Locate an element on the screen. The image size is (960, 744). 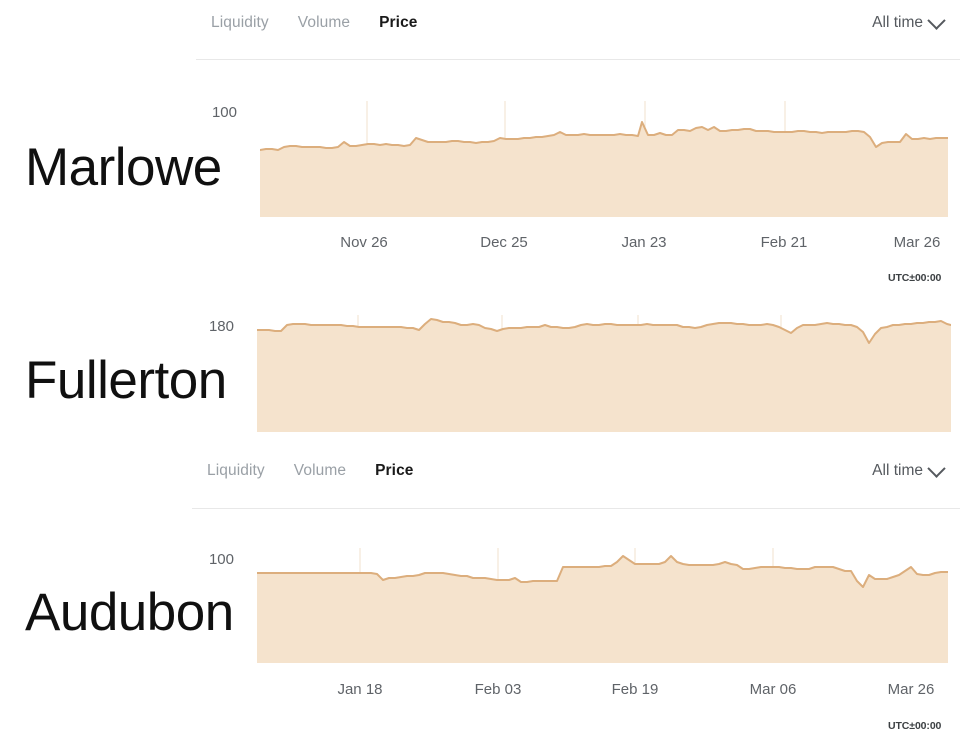
x-axis-tick: Feb 19 is located at coordinates (635, 689).